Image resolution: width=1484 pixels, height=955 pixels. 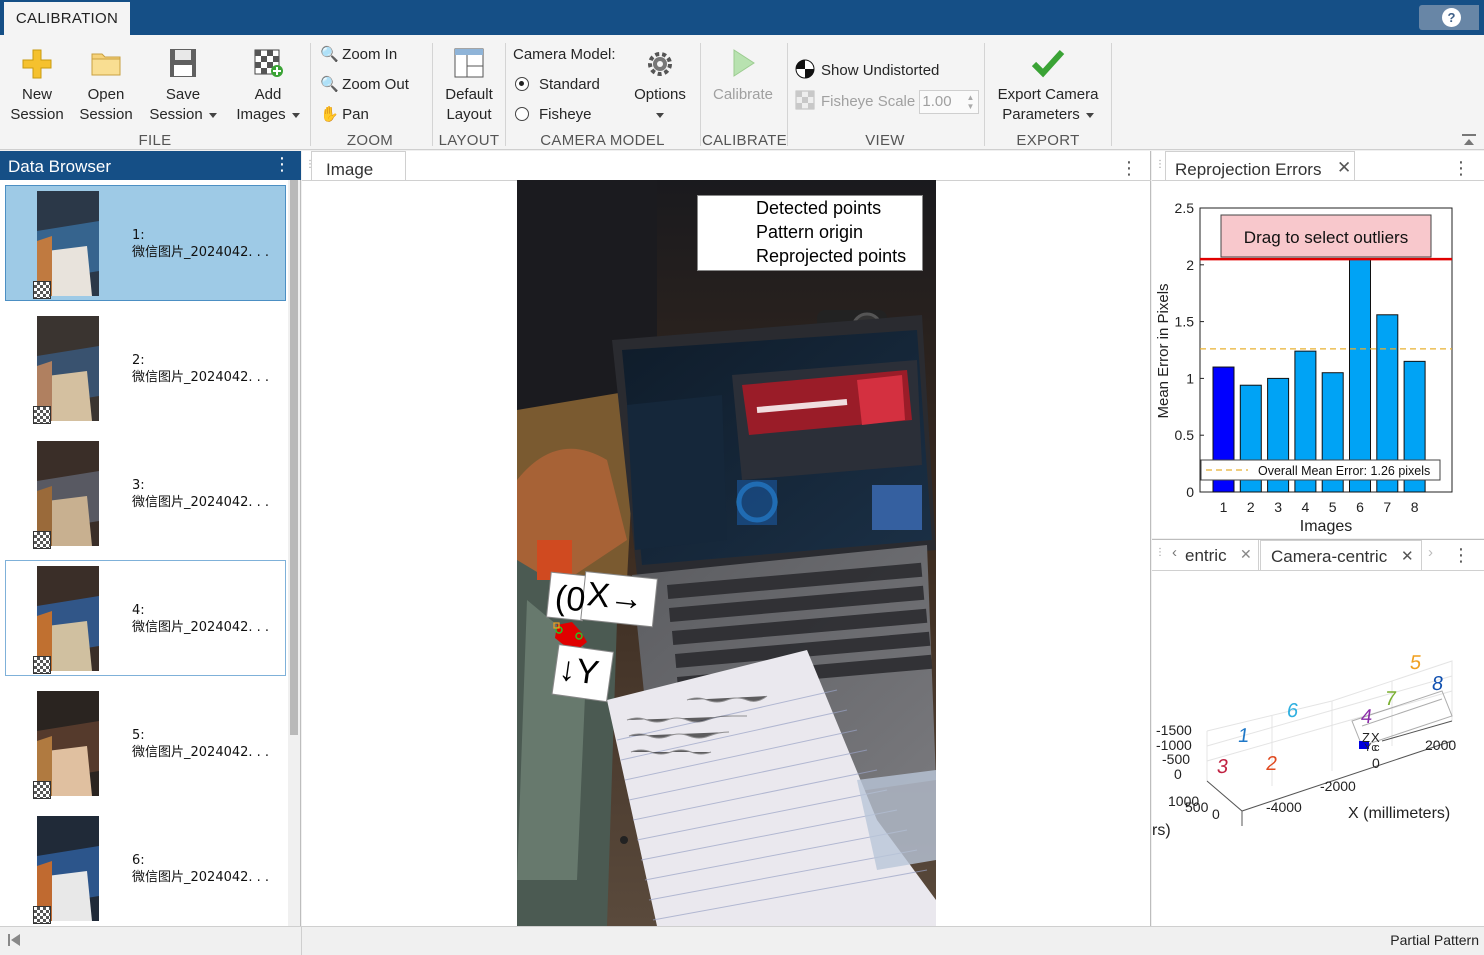 I want to click on collapse-ribbon-icon, so click(x=1469, y=139).